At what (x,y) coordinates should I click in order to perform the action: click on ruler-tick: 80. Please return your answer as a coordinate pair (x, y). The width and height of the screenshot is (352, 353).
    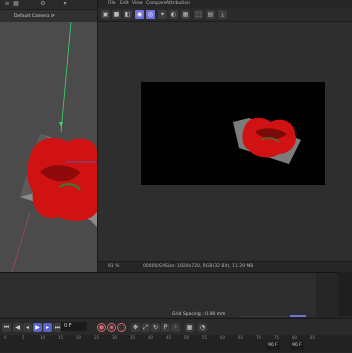
    Looking at the image, I should click on (295, 337).